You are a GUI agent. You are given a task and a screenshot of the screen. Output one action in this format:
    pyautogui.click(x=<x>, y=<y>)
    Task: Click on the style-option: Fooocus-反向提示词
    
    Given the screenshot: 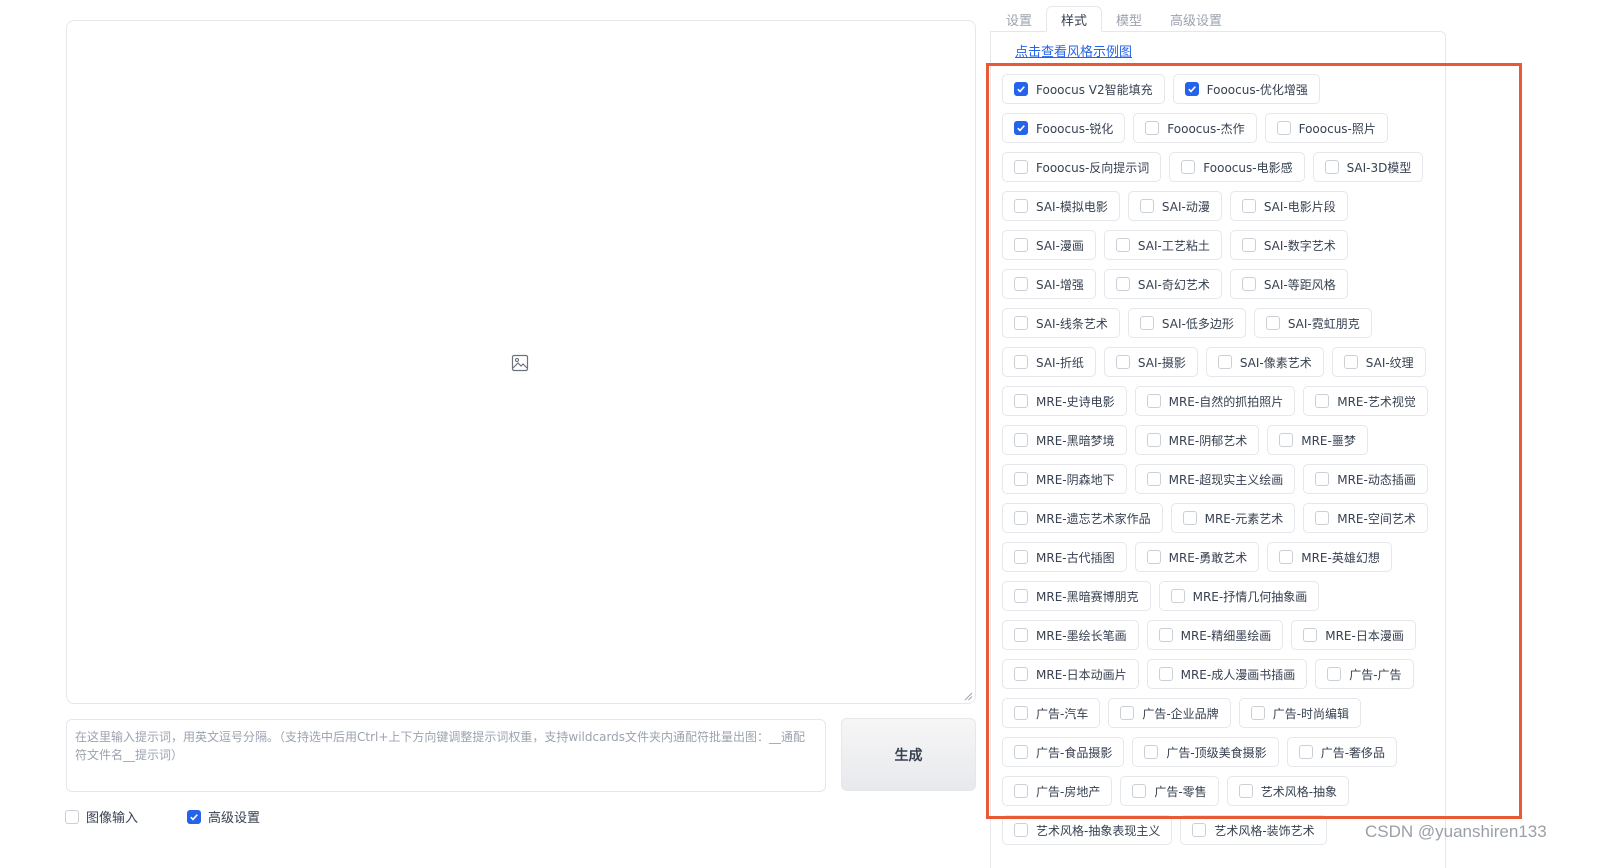 What is the action you would take?
    pyautogui.click(x=1082, y=167)
    